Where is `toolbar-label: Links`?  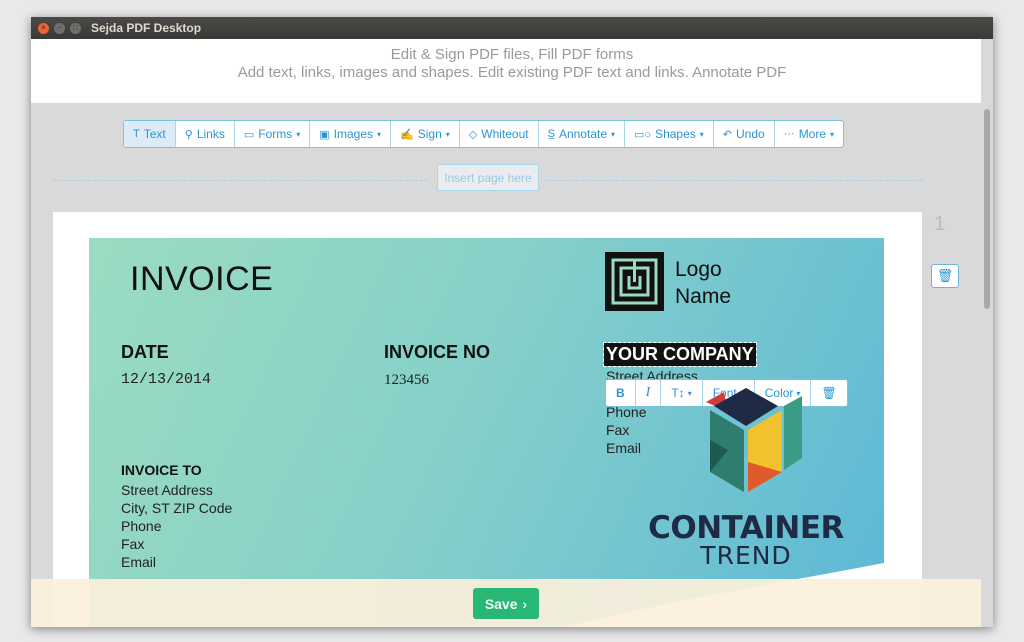 toolbar-label: Links is located at coordinates (210, 134).